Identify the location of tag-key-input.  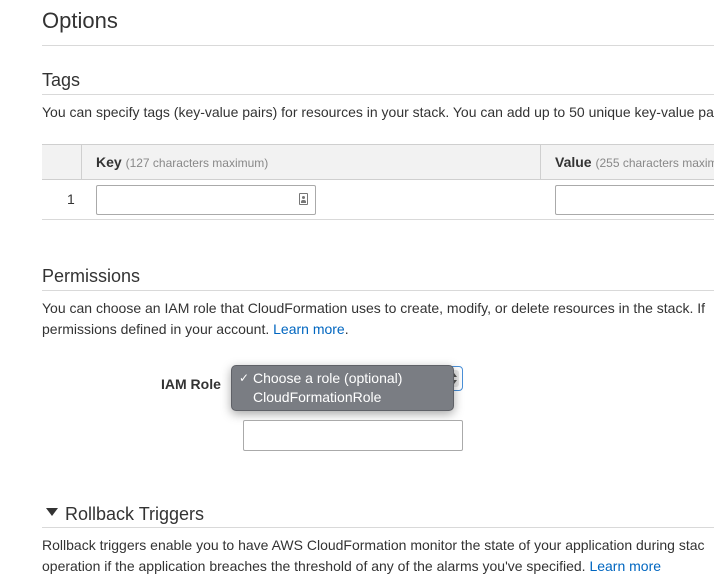
(206, 200).